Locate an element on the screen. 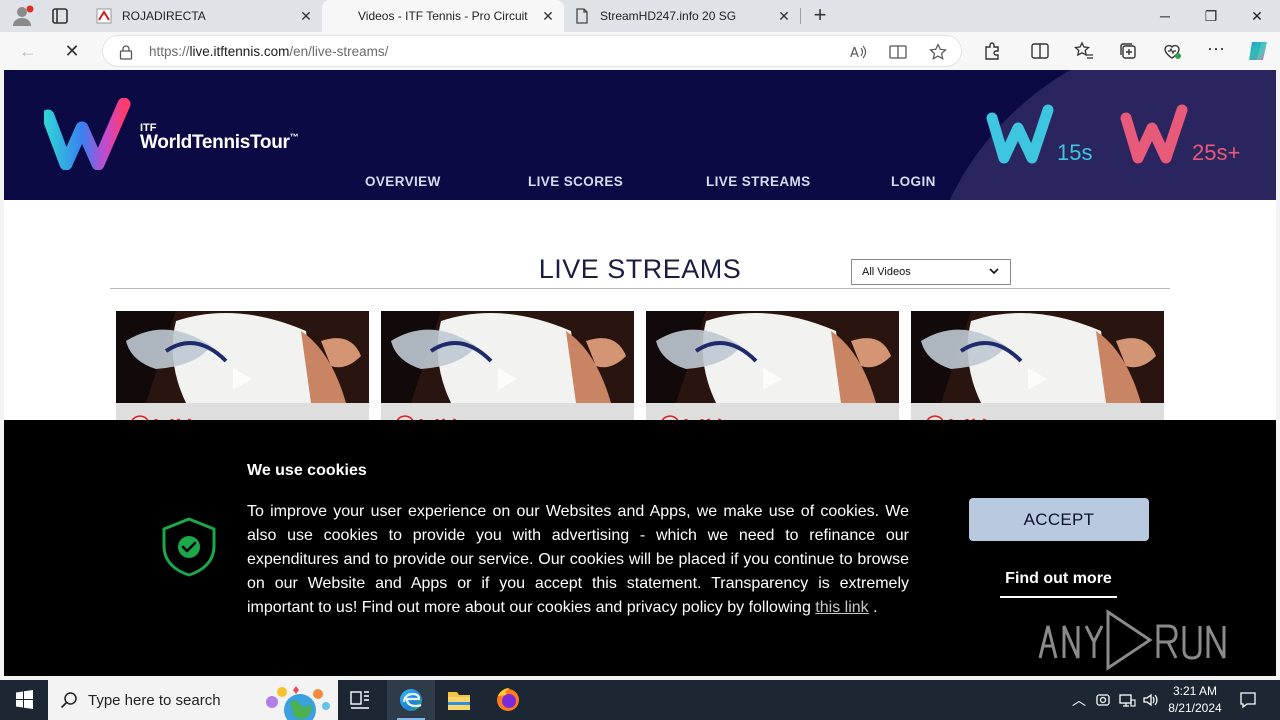  tab-title: ROJADIRECTA is located at coordinates (164, 16).